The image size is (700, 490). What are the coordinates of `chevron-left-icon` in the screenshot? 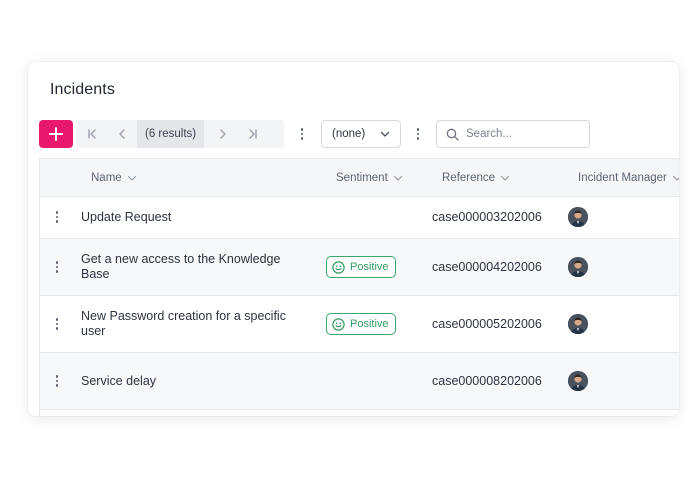 It's located at (122, 134).